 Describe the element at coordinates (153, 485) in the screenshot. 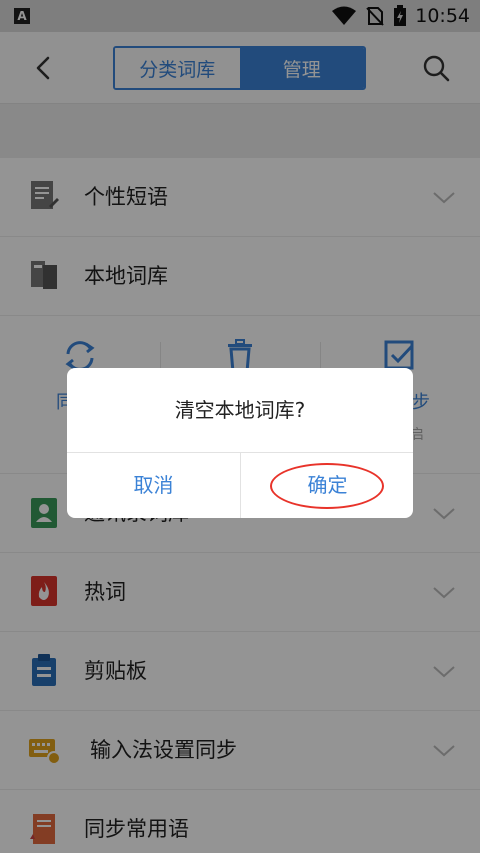

I see `cancel-button: 取消` at that location.